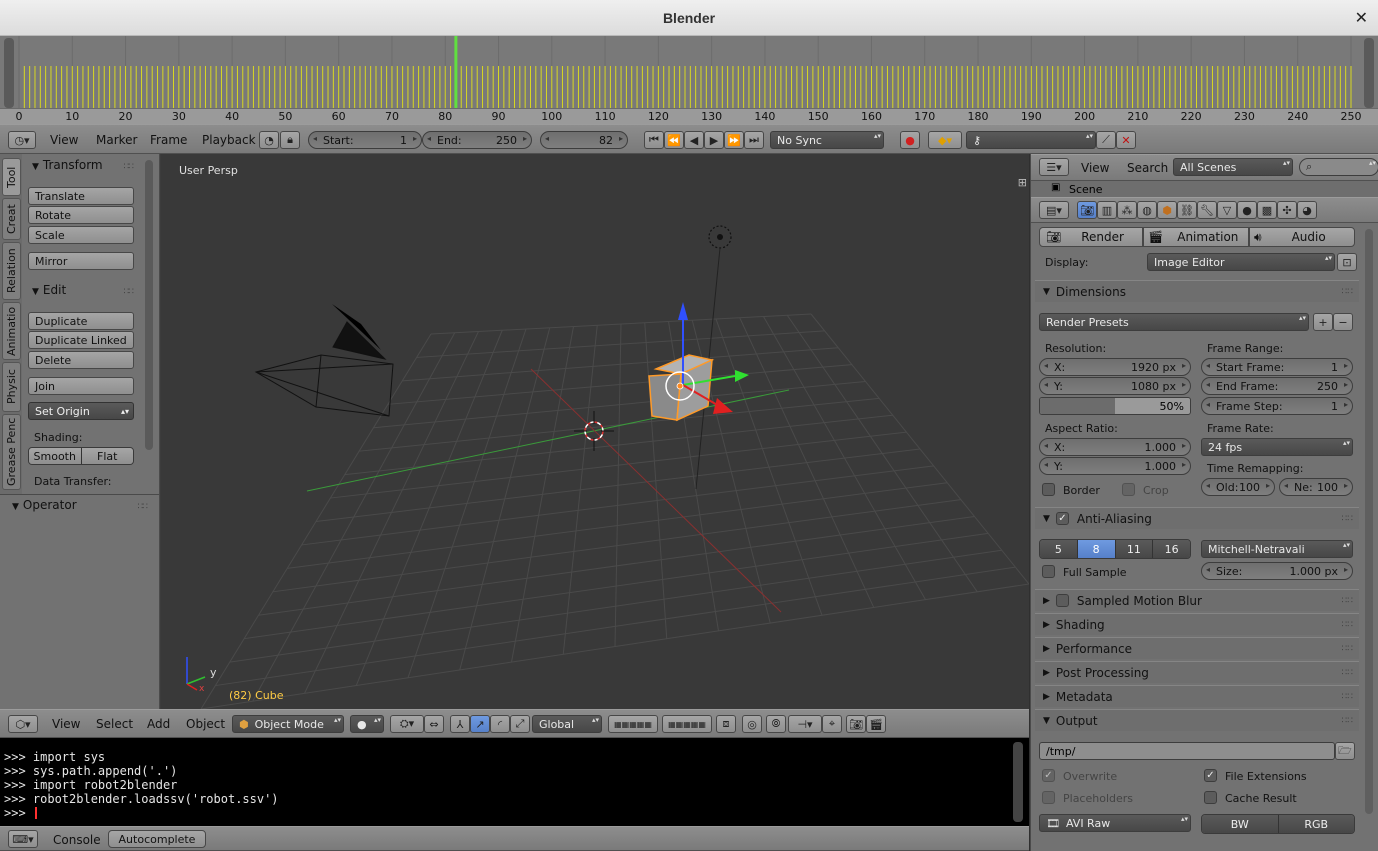  What do you see at coordinates (81, 360) in the screenshot?
I see `delete-button: Delete` at bounding box center [81, 360].